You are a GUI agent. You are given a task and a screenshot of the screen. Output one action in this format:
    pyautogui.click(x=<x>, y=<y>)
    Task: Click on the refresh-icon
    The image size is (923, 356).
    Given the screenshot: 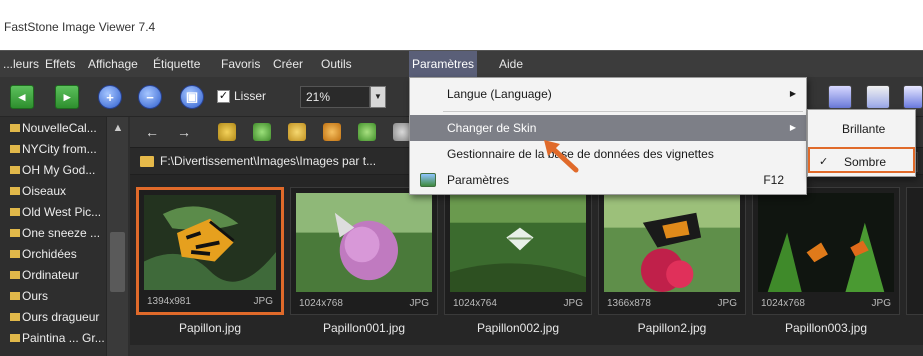 What is the action you would take?
    pyautogui.click(x=262, y=132)
    